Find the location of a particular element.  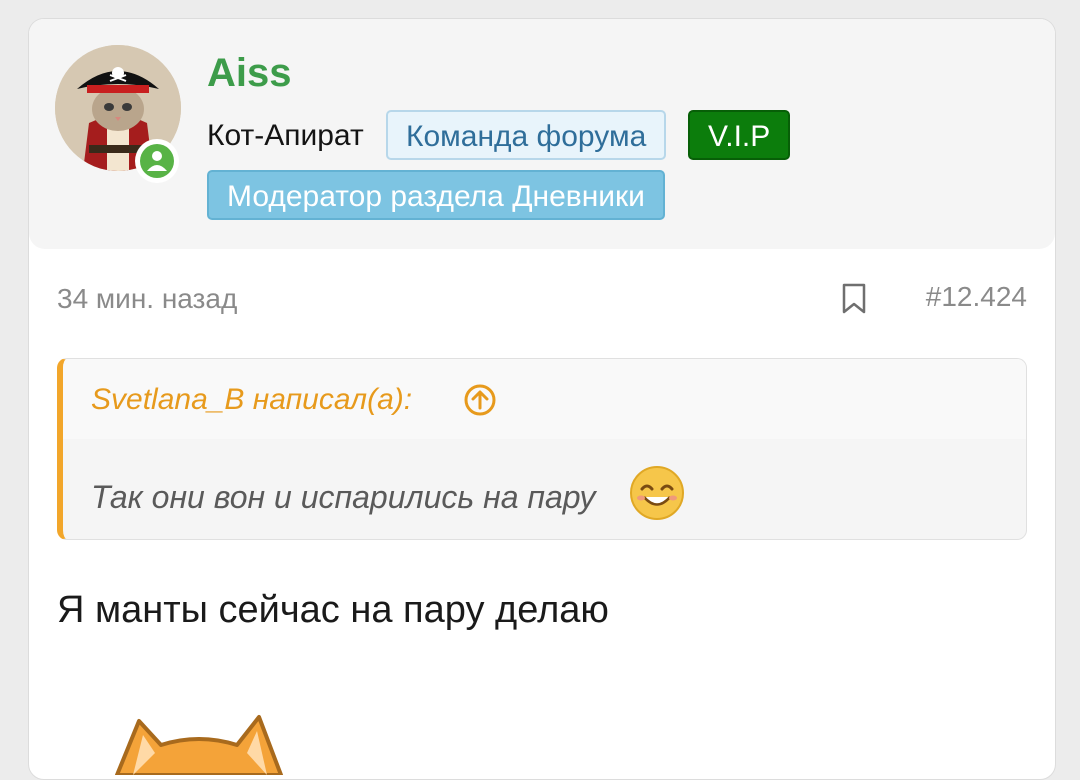

bookmark-icon is located at coordinates (854, 299).